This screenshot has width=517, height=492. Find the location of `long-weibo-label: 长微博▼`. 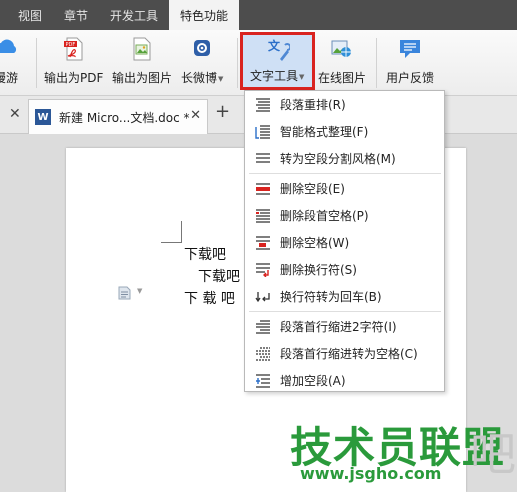

long-weibo-label: 长微博▼ is located at coordinates (202, 78).